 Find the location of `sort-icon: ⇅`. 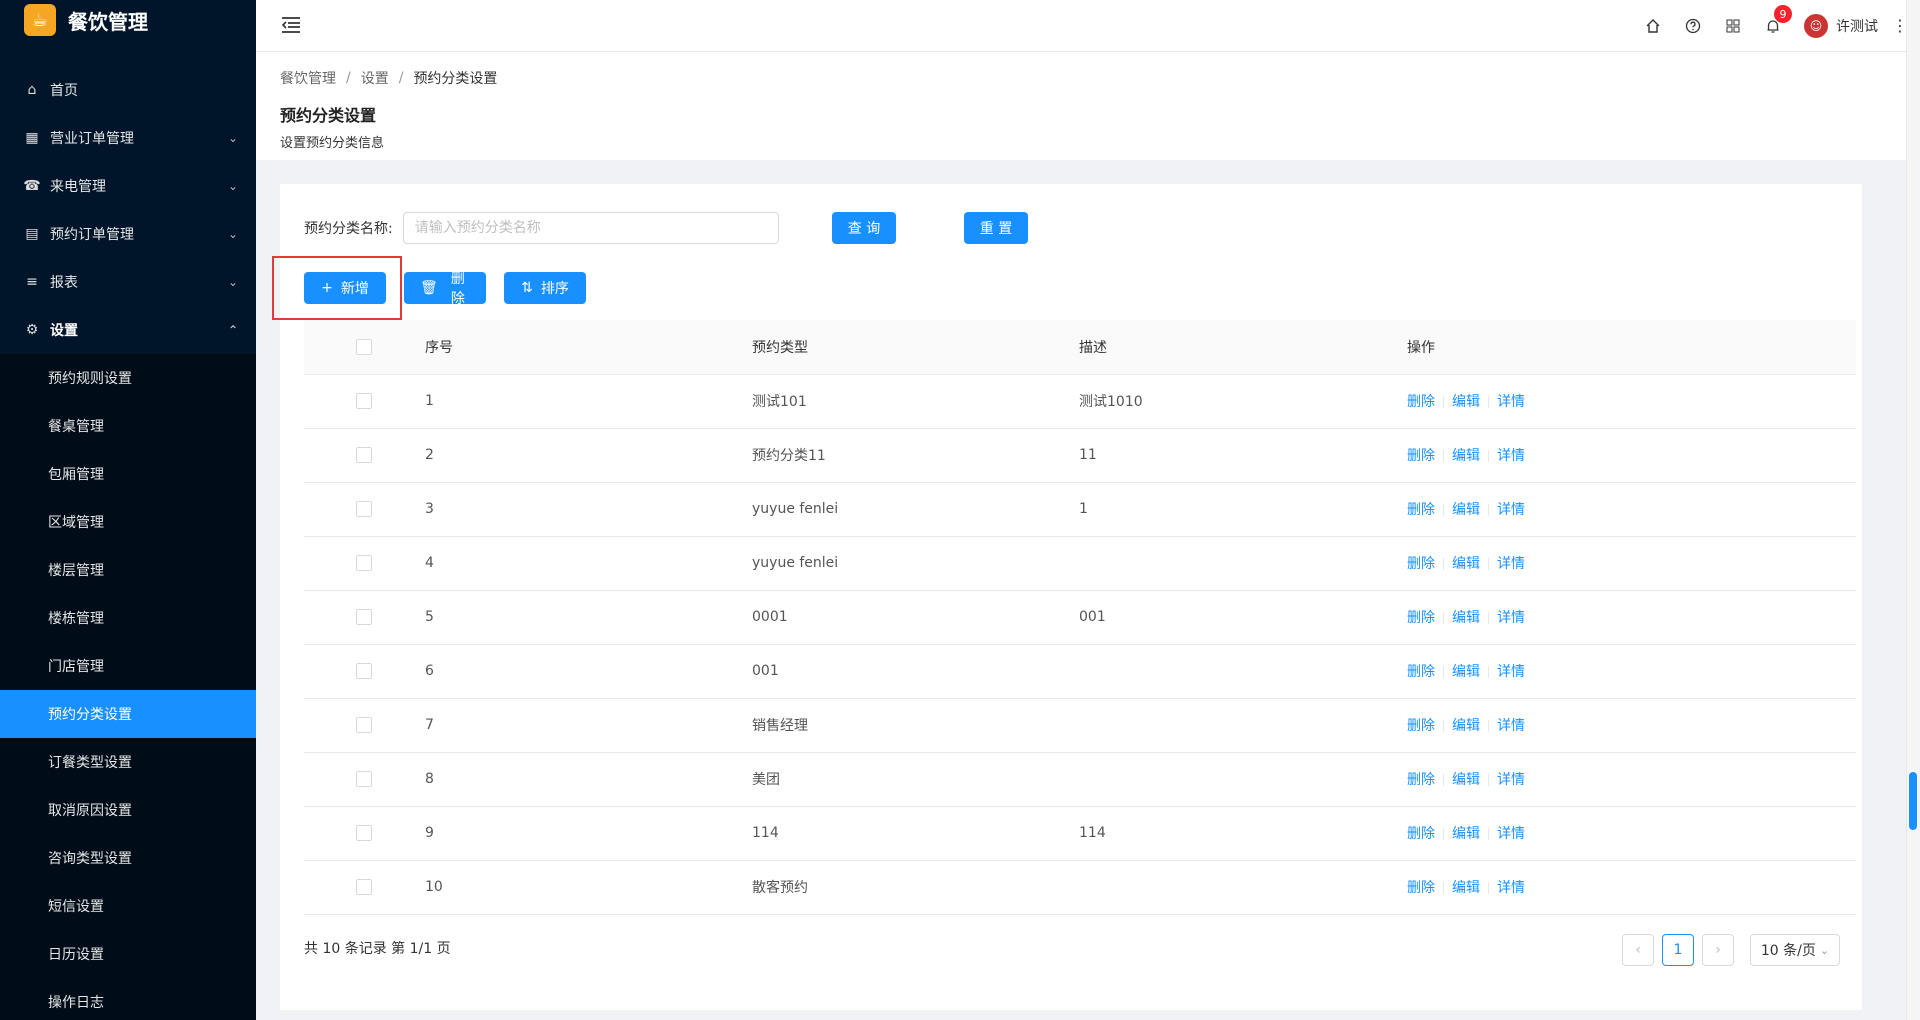

sort-icon: ⇅ is located at coordinates (527, 288).